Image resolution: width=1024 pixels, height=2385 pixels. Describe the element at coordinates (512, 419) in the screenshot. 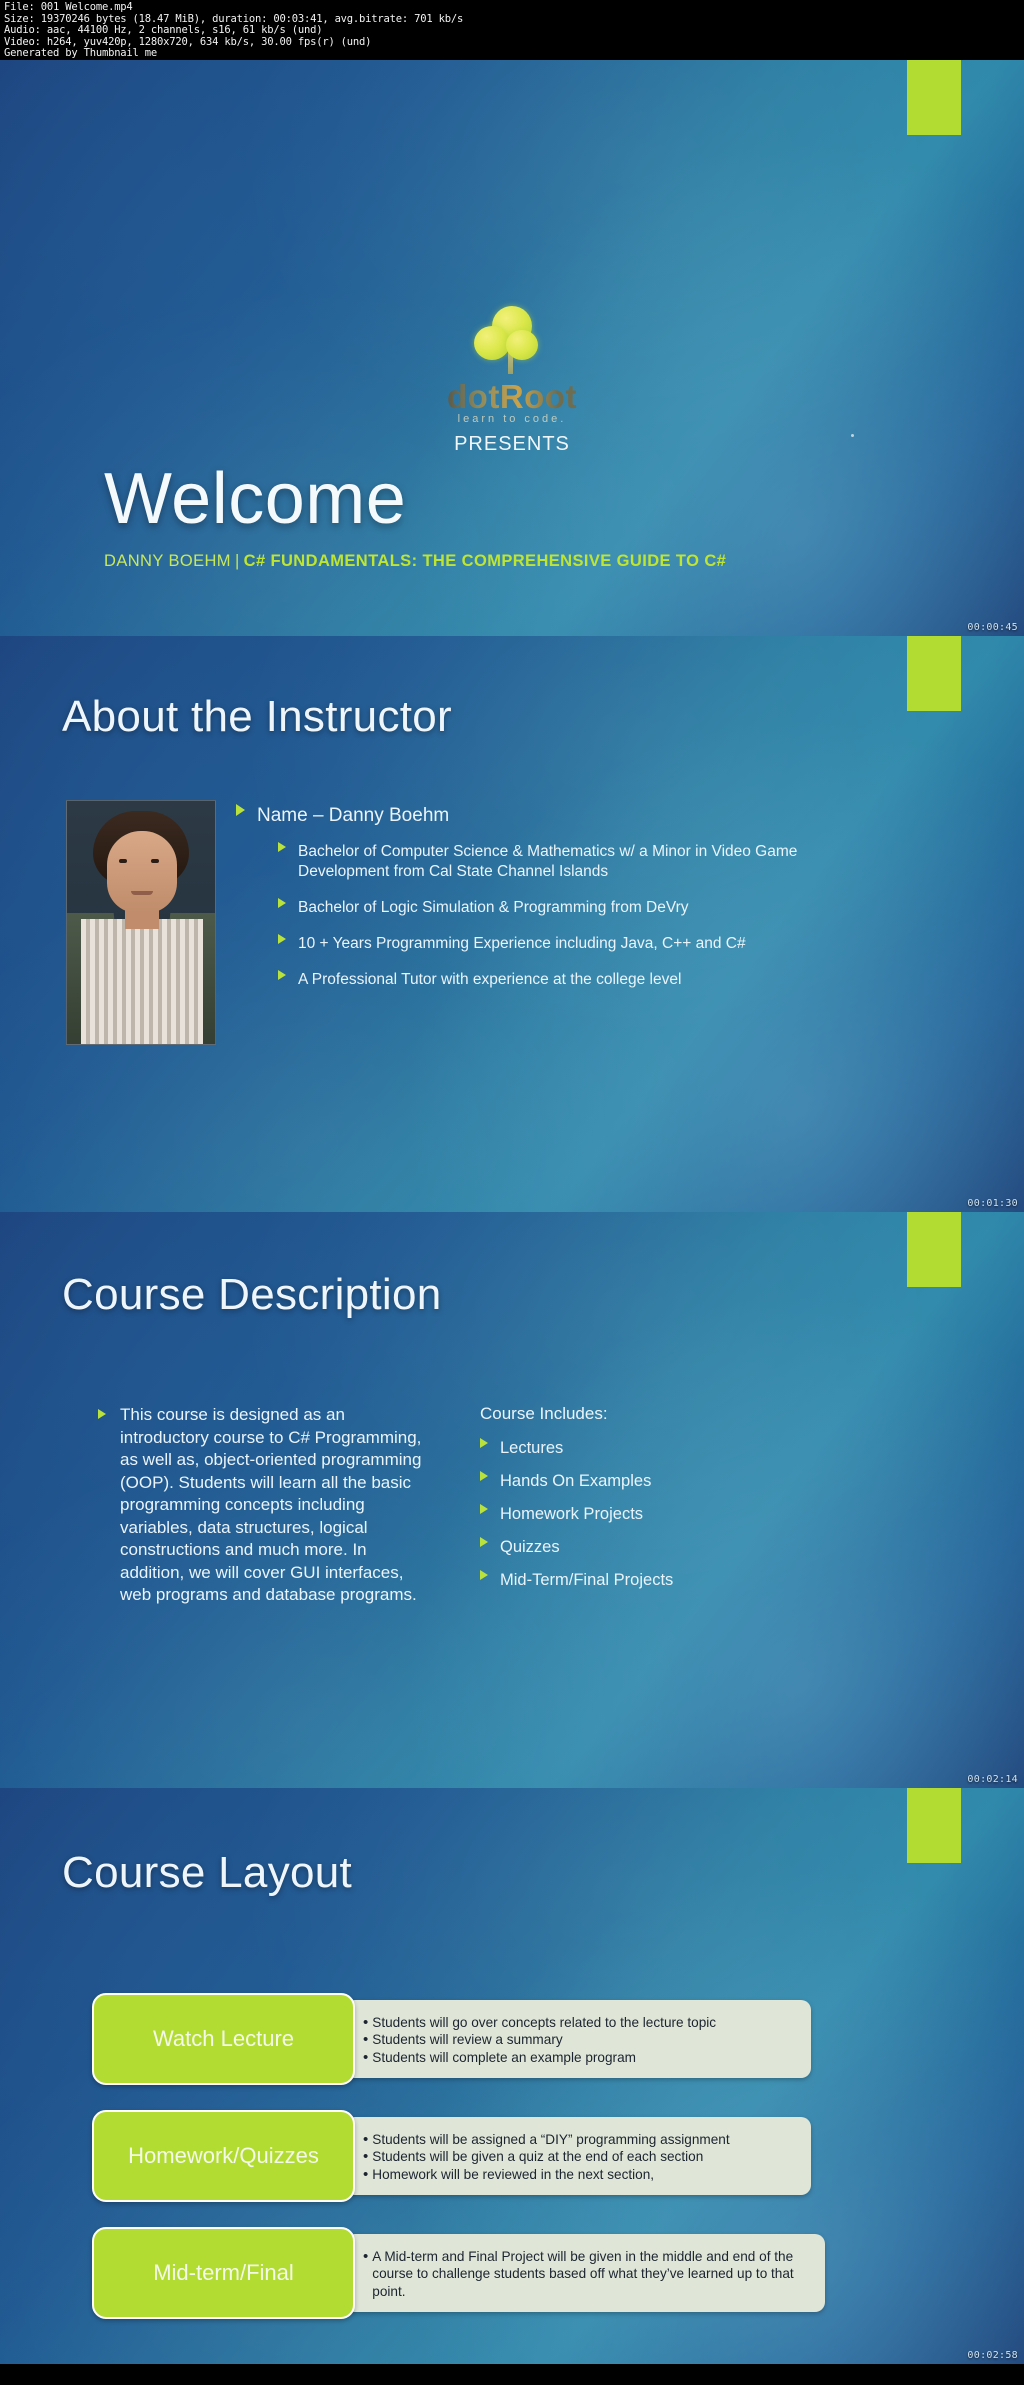

I see `logo-tagline: learn to code.` at that location.